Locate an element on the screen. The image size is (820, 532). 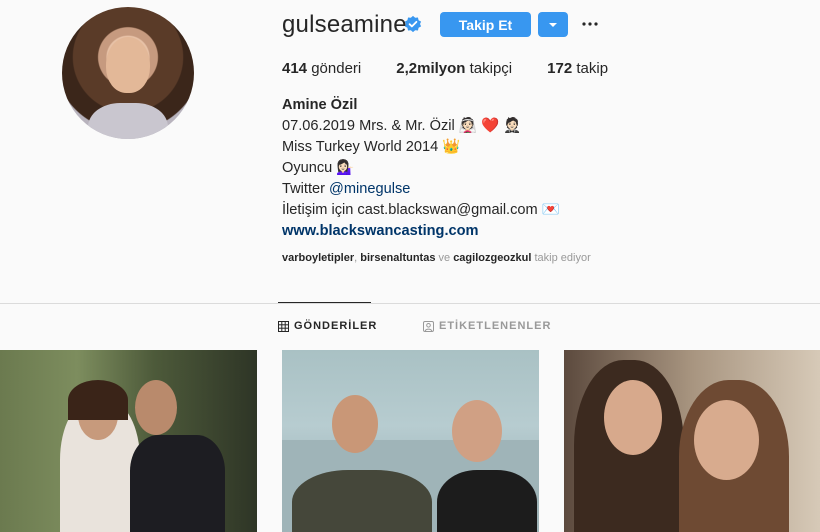
follow-options-button is located at coordinates (553, 24).